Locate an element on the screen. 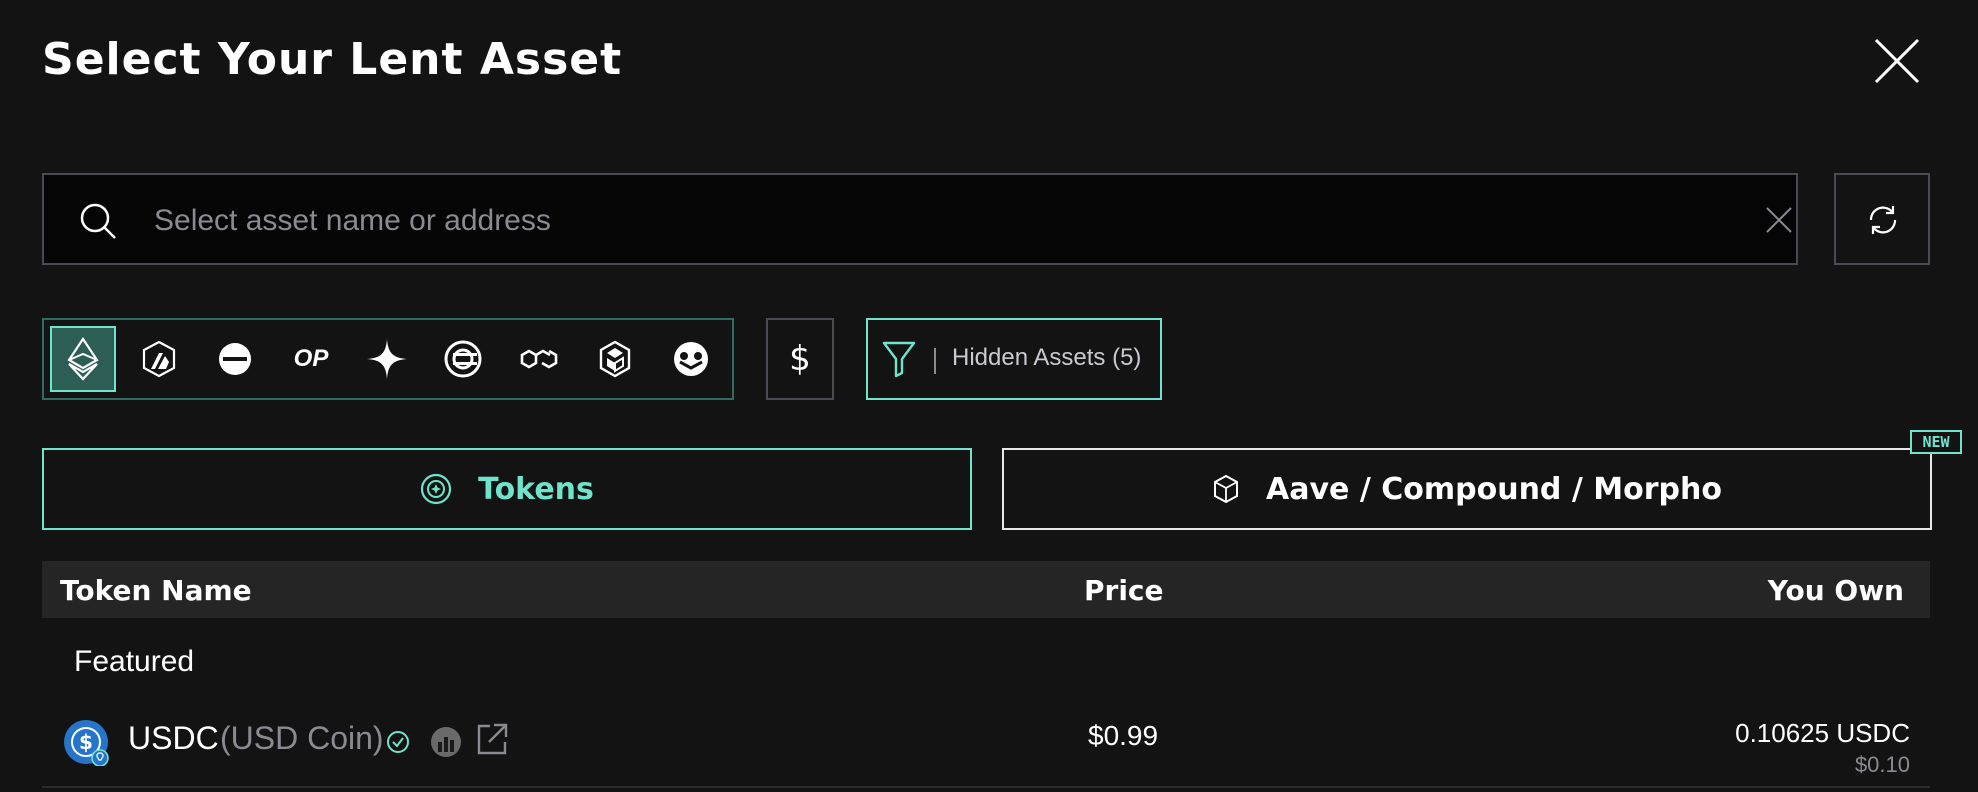 This screenshot has width=1978, height=792. ethereum-icon is located at coordinates (83, 359).